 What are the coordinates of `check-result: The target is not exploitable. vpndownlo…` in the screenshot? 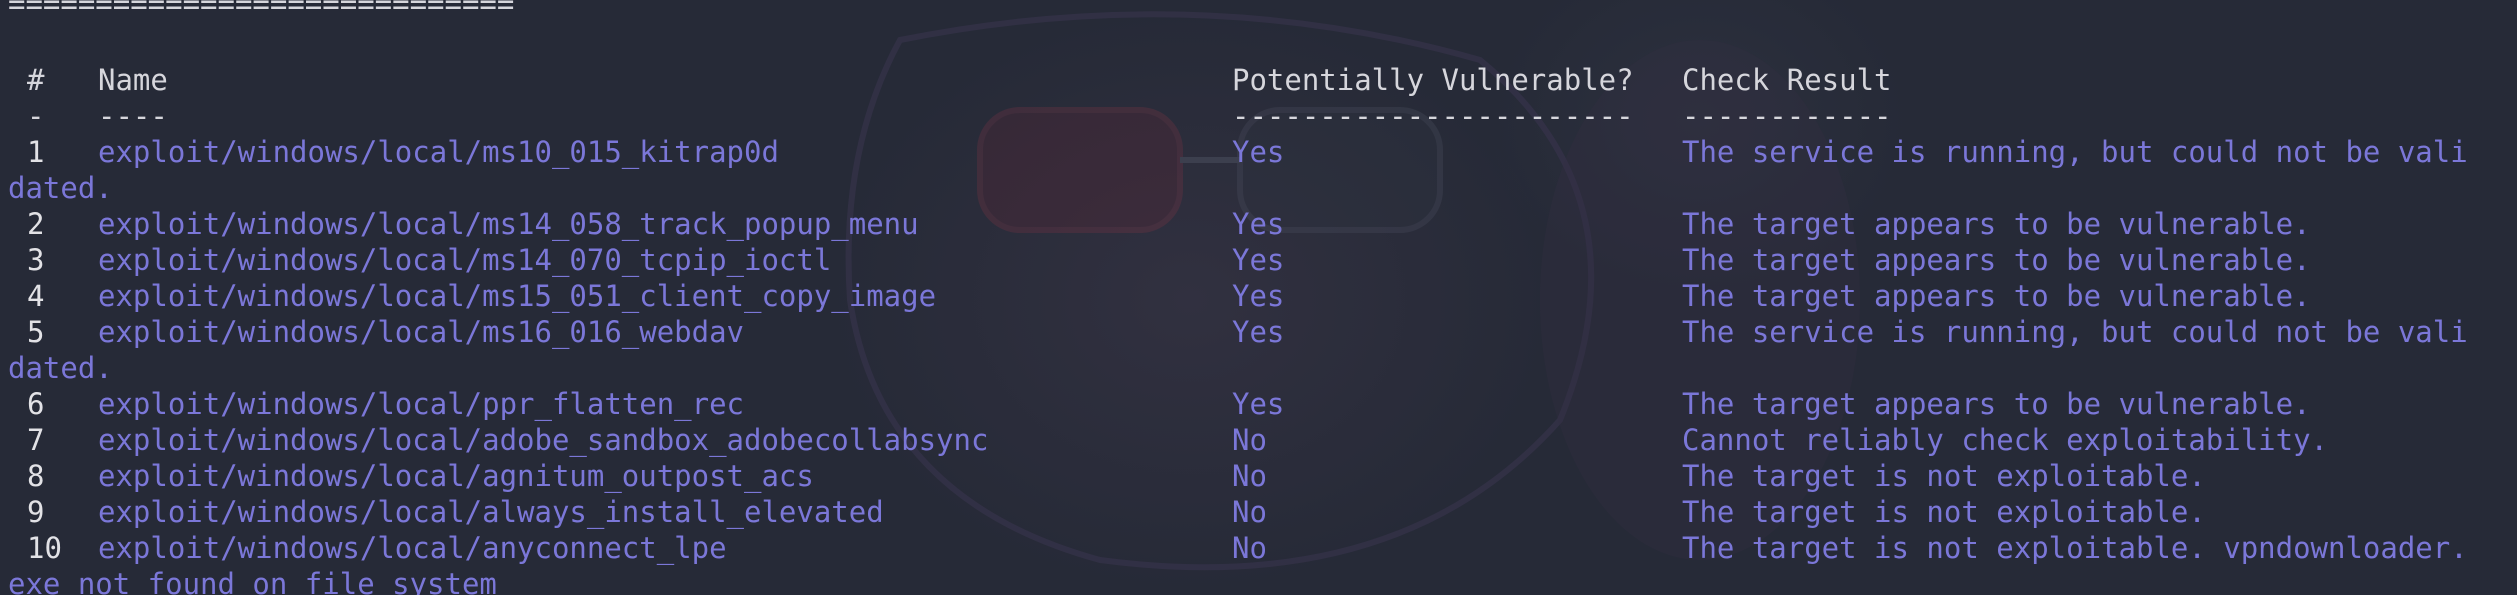 It's located at (2075, 548).